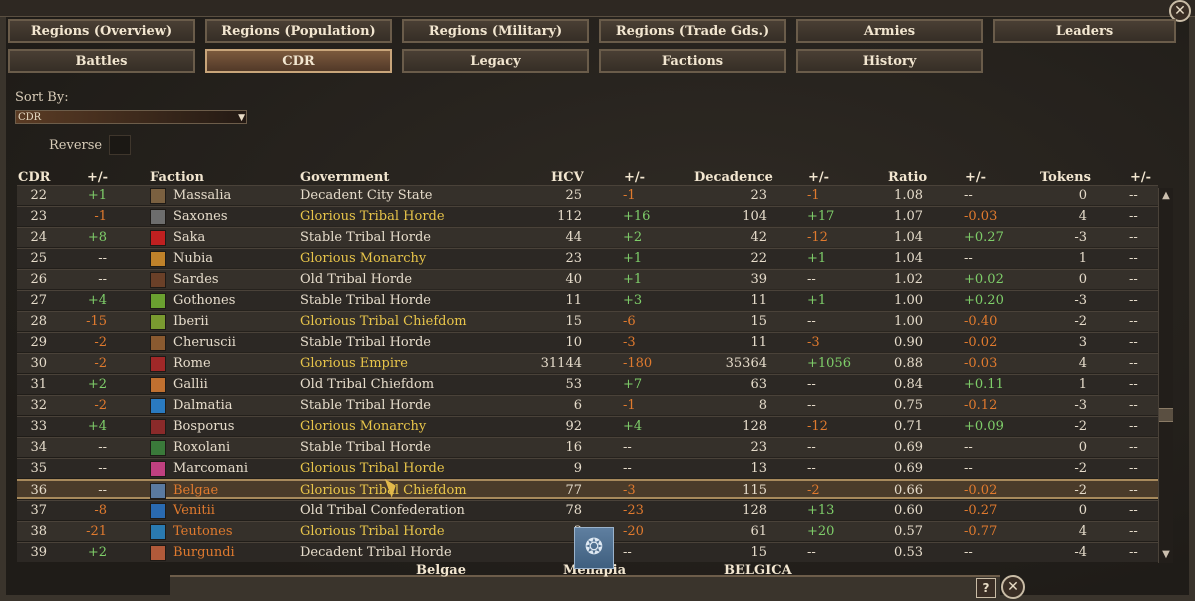 The image size is (1195, 601). Describe the element at coordinates (692, 61) in the screenshot. I see `tab-factions: Factions` at that location.